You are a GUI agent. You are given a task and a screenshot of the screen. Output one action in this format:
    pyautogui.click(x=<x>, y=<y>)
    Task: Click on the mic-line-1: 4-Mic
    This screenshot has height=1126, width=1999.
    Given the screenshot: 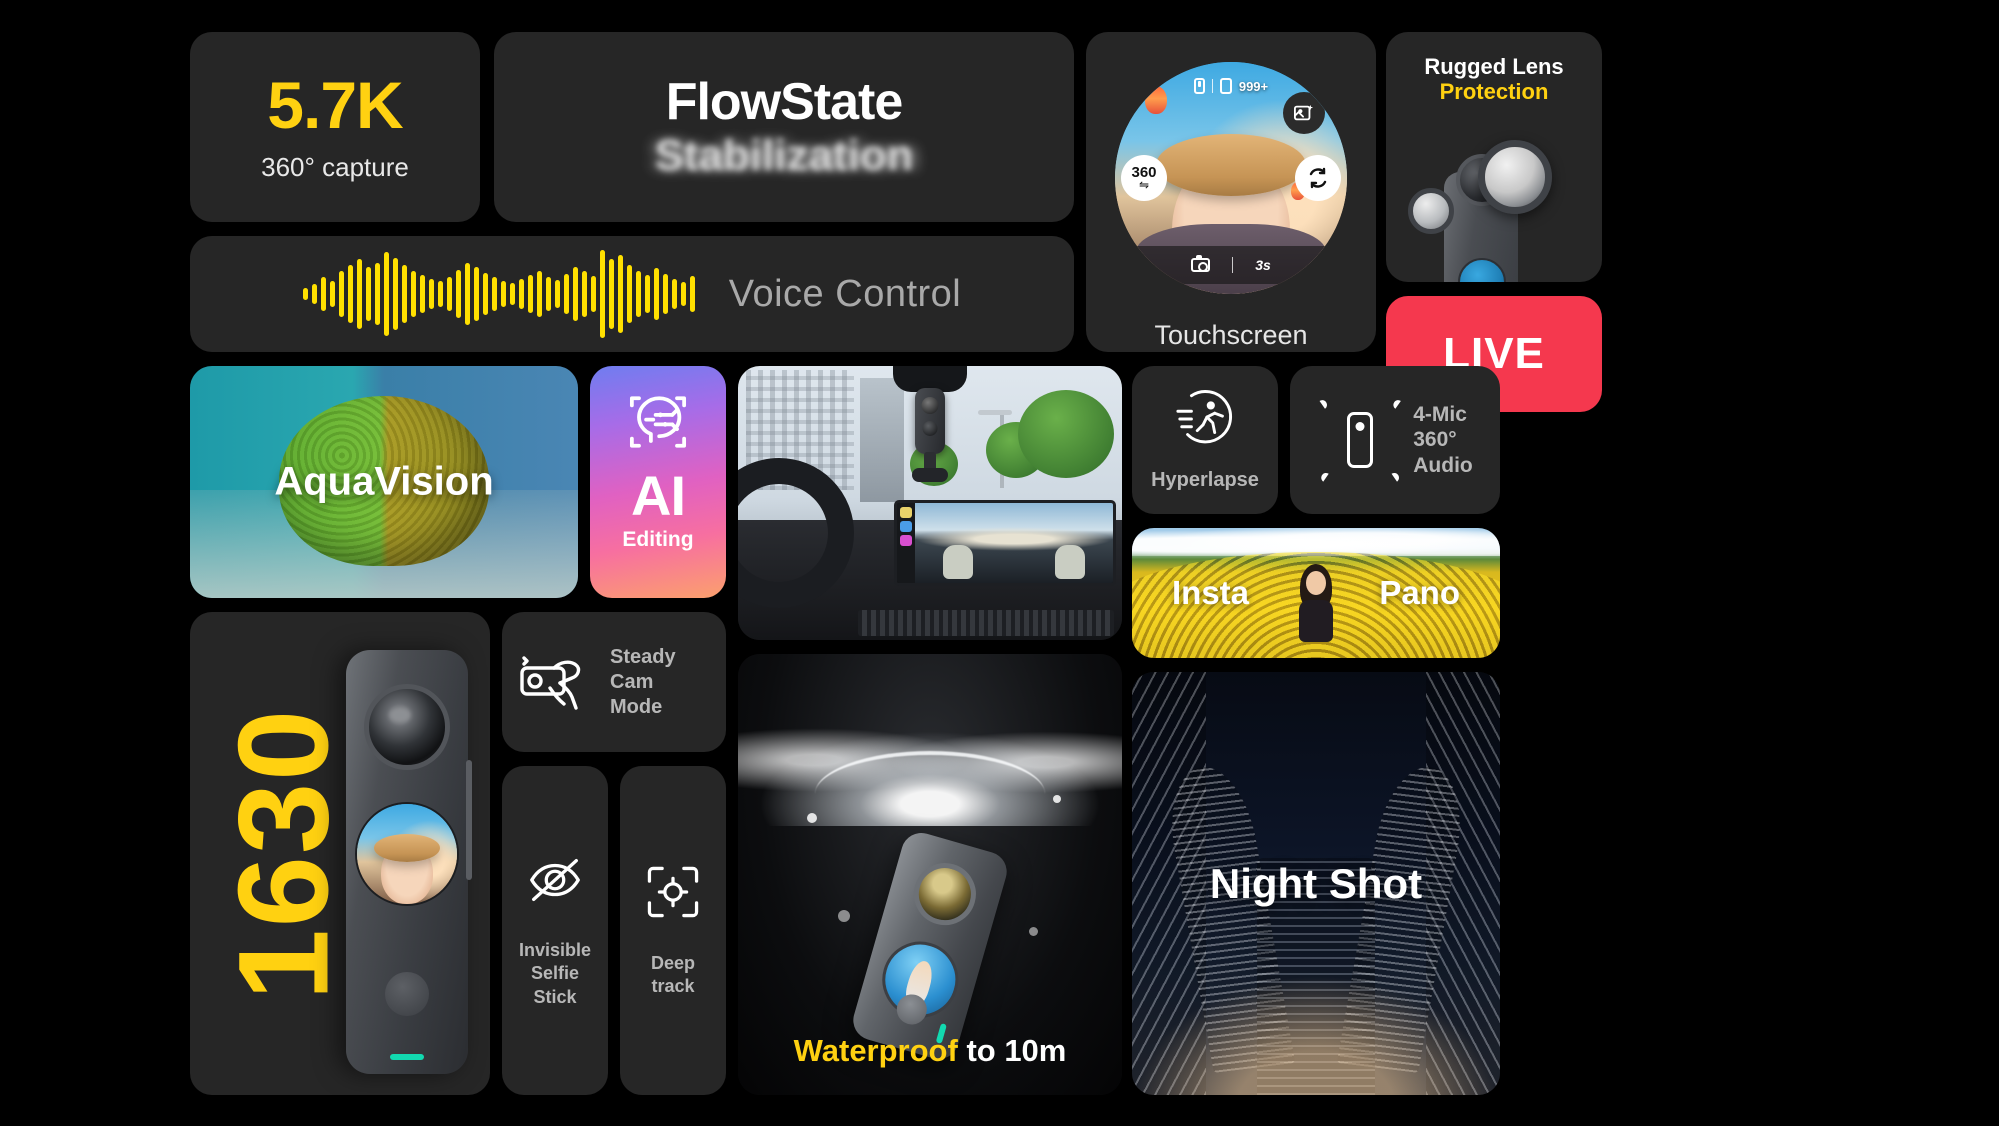 What is the action you would take?
    pyautogui.click(x=1440, y=414)
    